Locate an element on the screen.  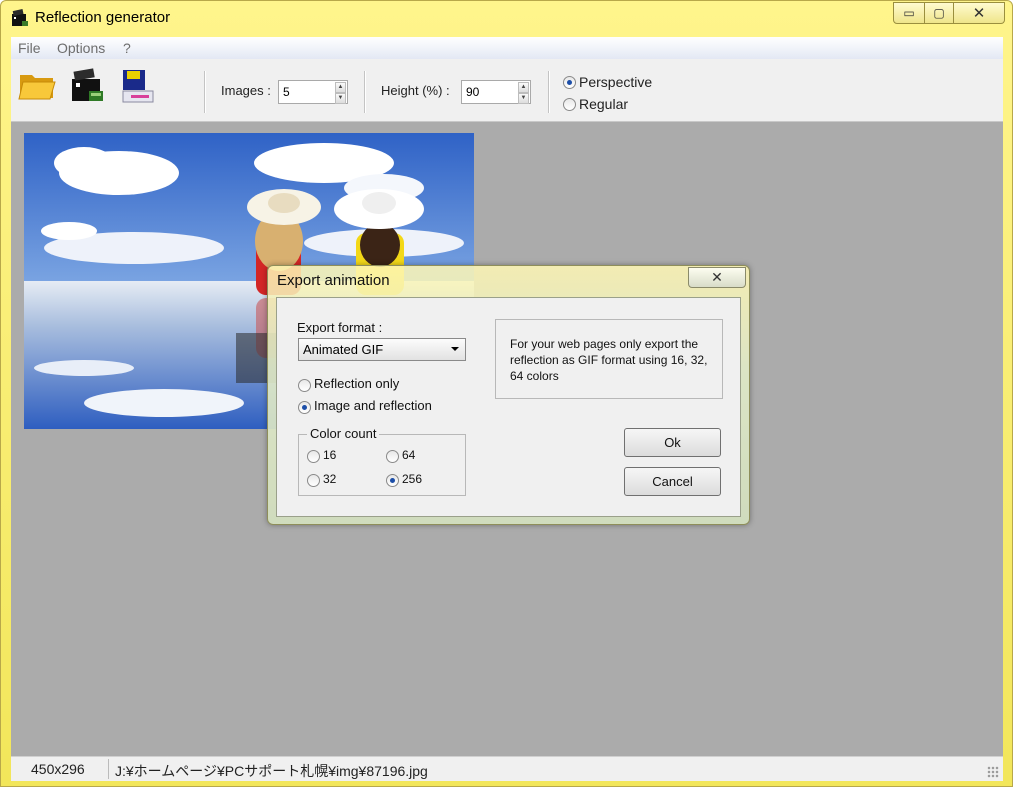
reflection-only-label: Reflection only is located at coordinates (356, 383).